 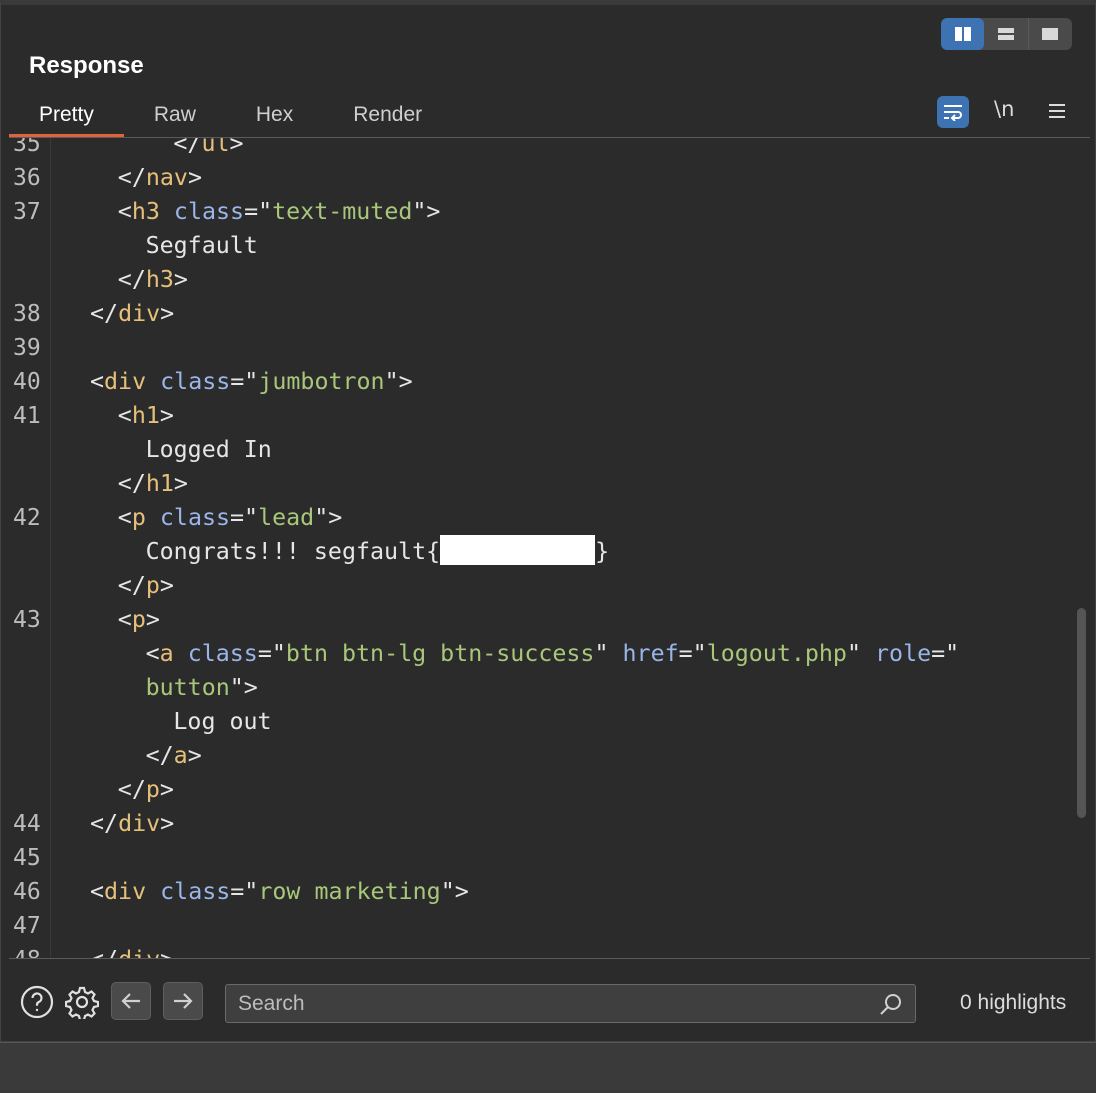 I want to click on word-wrap-button, so click(x=953, y=112).